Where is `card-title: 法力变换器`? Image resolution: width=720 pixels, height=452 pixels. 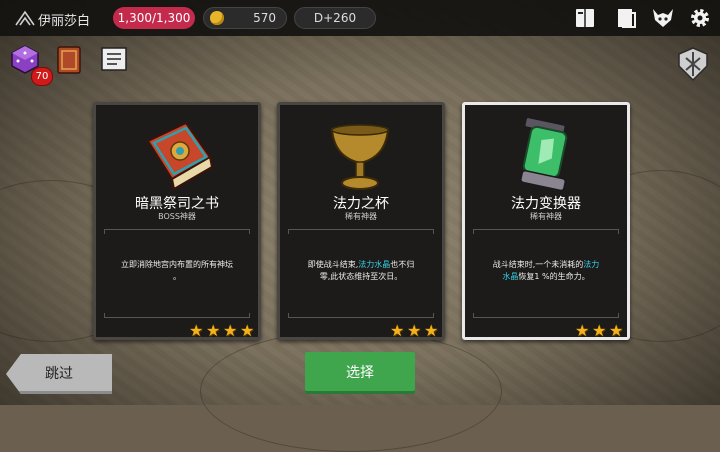
card-title: 法力变换器 is located at coordinates (546, 204).